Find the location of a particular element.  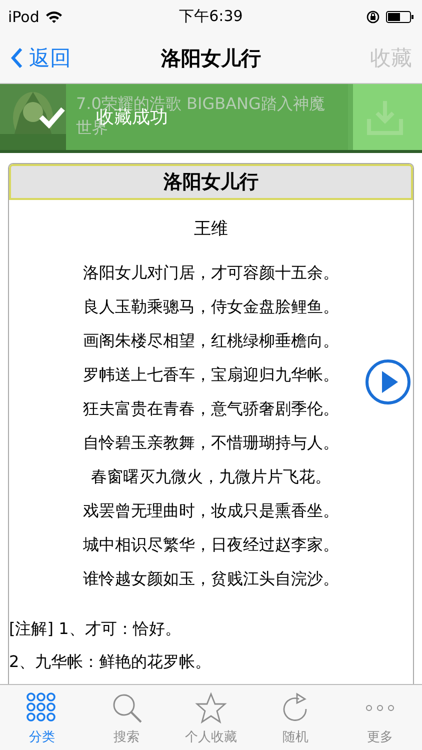

play-button is located at coordinates (388, 382).